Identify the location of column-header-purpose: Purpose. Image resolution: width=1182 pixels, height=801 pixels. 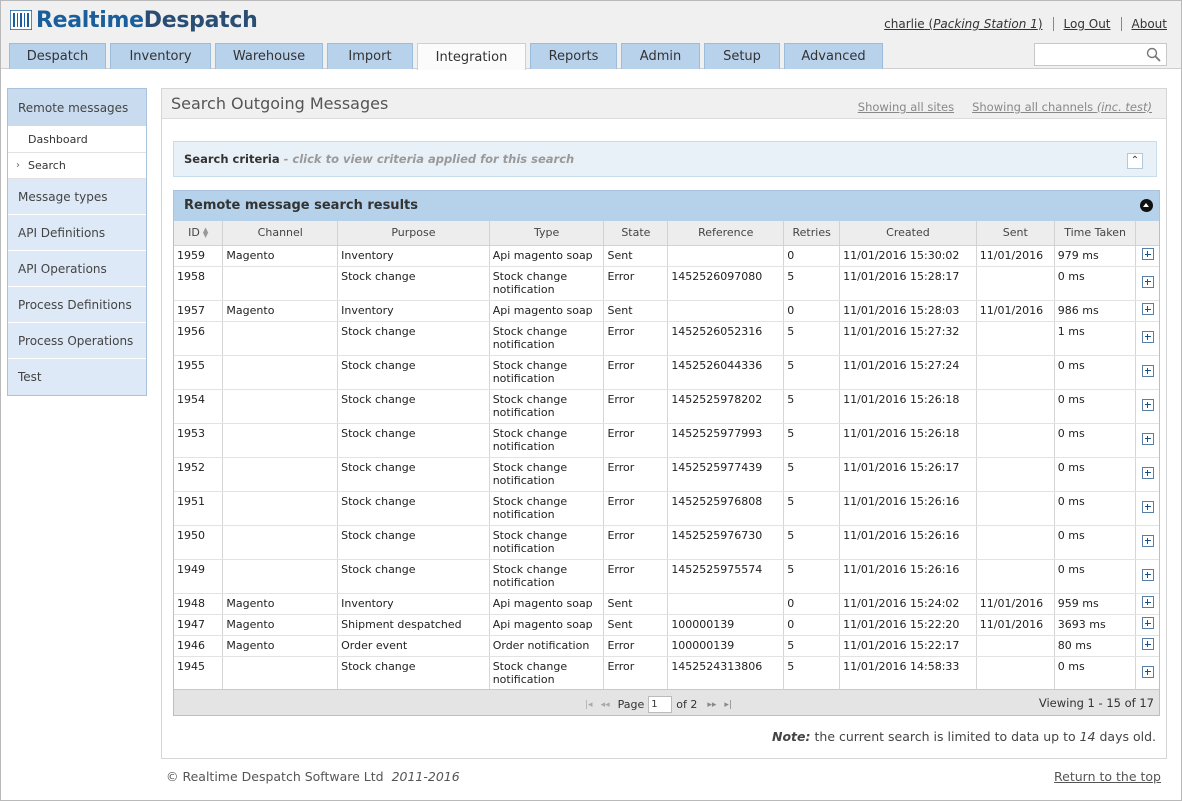
(413, 233).